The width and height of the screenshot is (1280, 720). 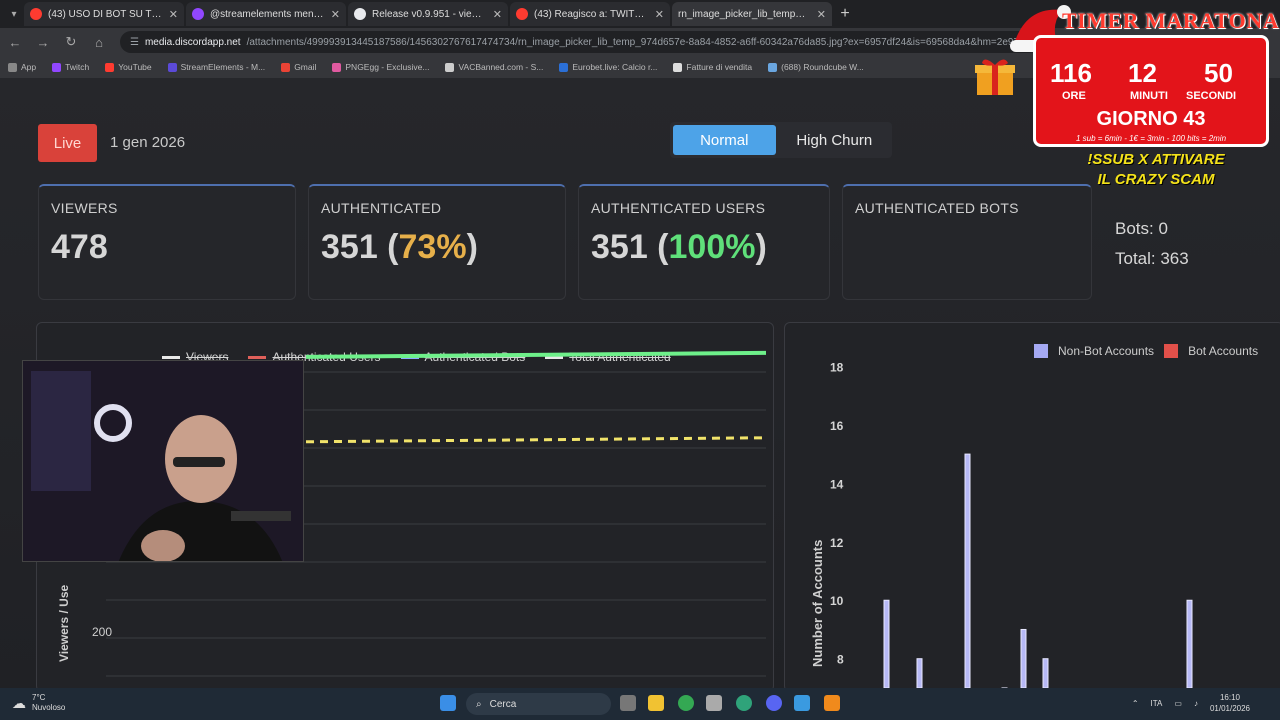 I want to click on authenticated-card: AUTHENTICATED 351 (73%), so click(x=437, y=242).